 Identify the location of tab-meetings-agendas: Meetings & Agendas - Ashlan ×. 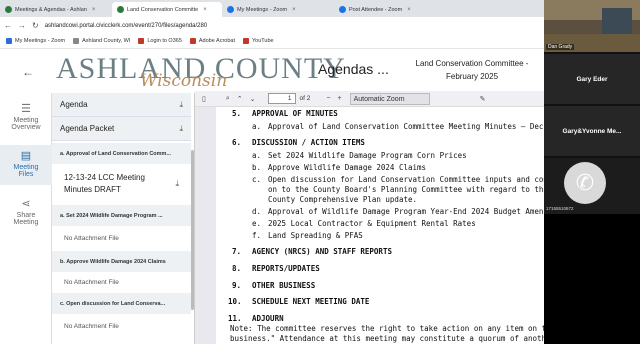
(56, 9).